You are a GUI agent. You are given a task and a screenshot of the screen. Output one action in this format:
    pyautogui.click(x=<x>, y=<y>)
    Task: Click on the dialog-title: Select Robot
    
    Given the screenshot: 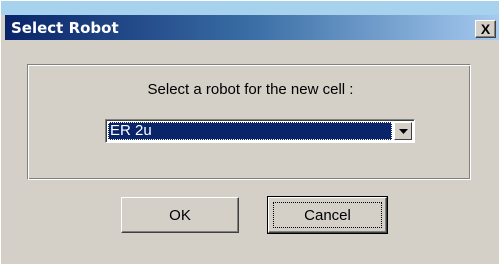 What is the action you would take?
    pyautogui.click(x=65, y=28)
    